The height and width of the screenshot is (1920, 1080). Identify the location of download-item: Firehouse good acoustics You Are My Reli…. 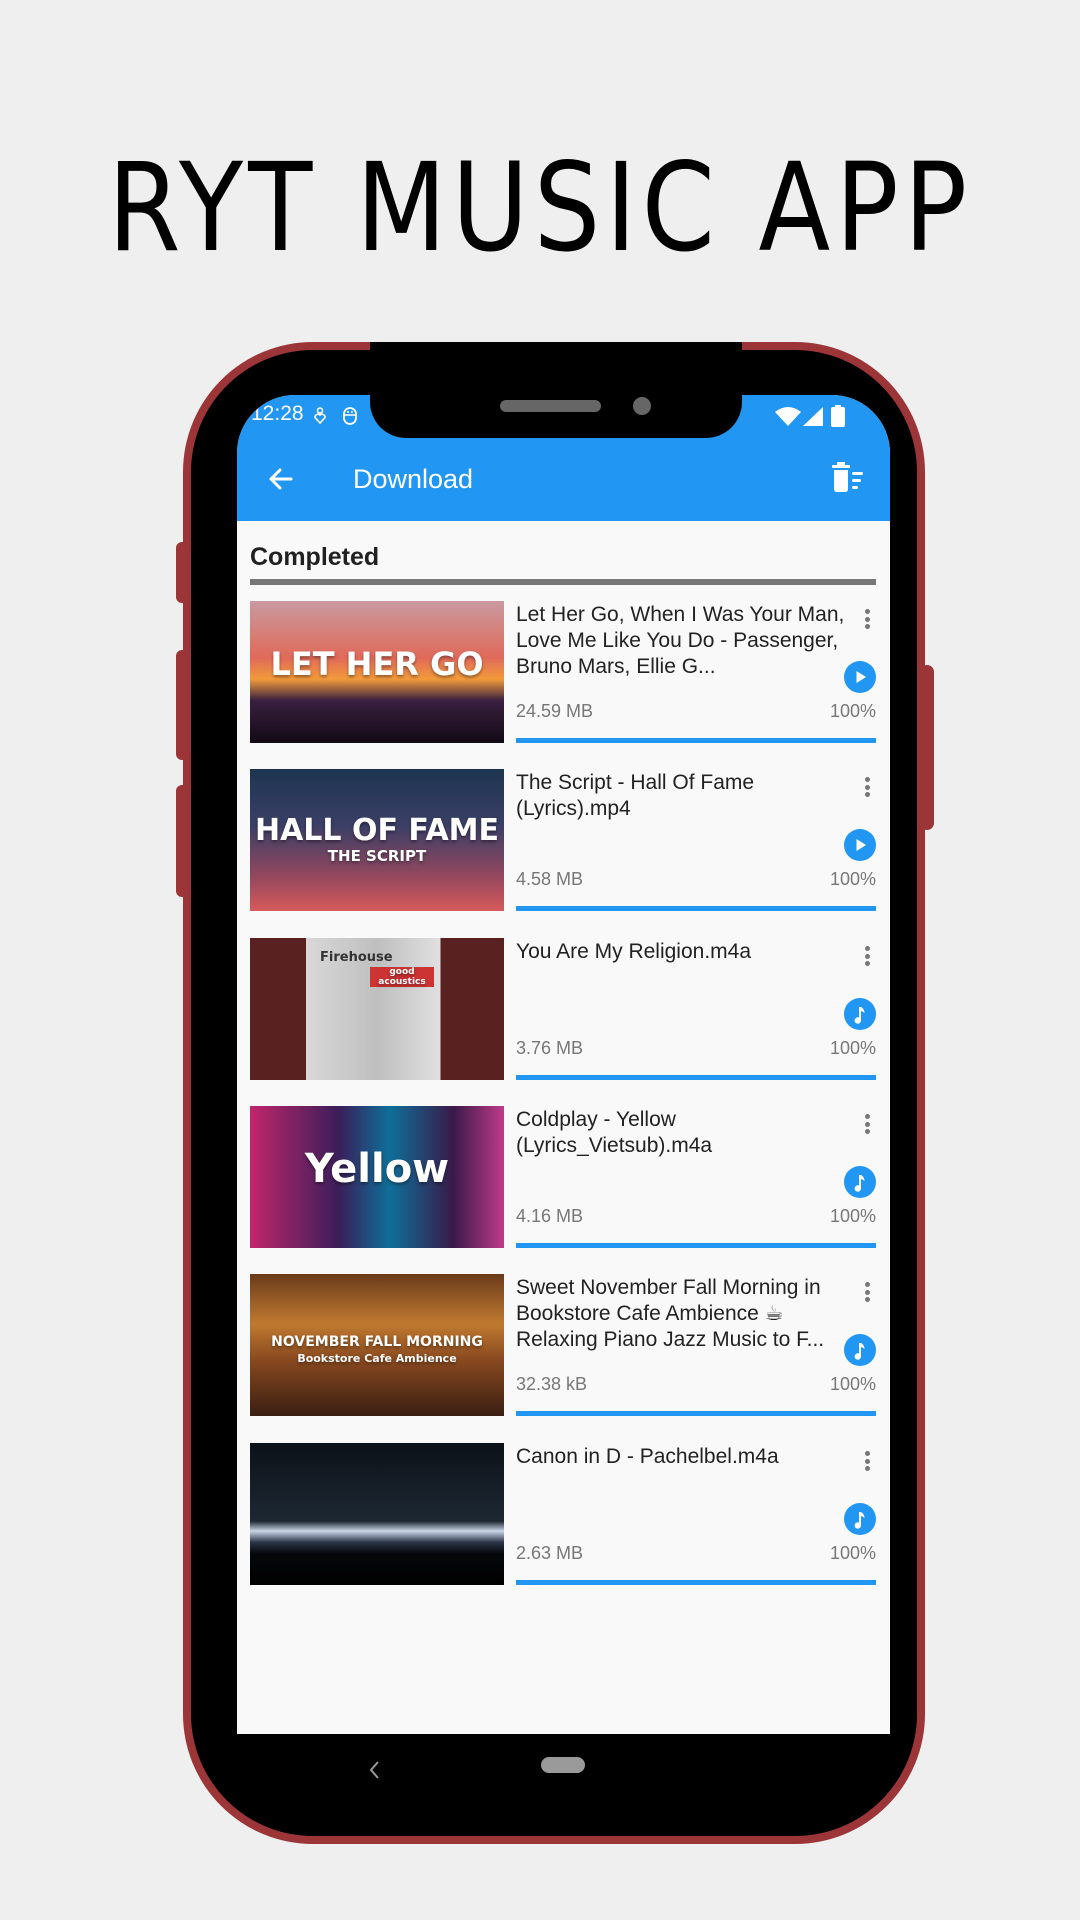
(563, 1011).